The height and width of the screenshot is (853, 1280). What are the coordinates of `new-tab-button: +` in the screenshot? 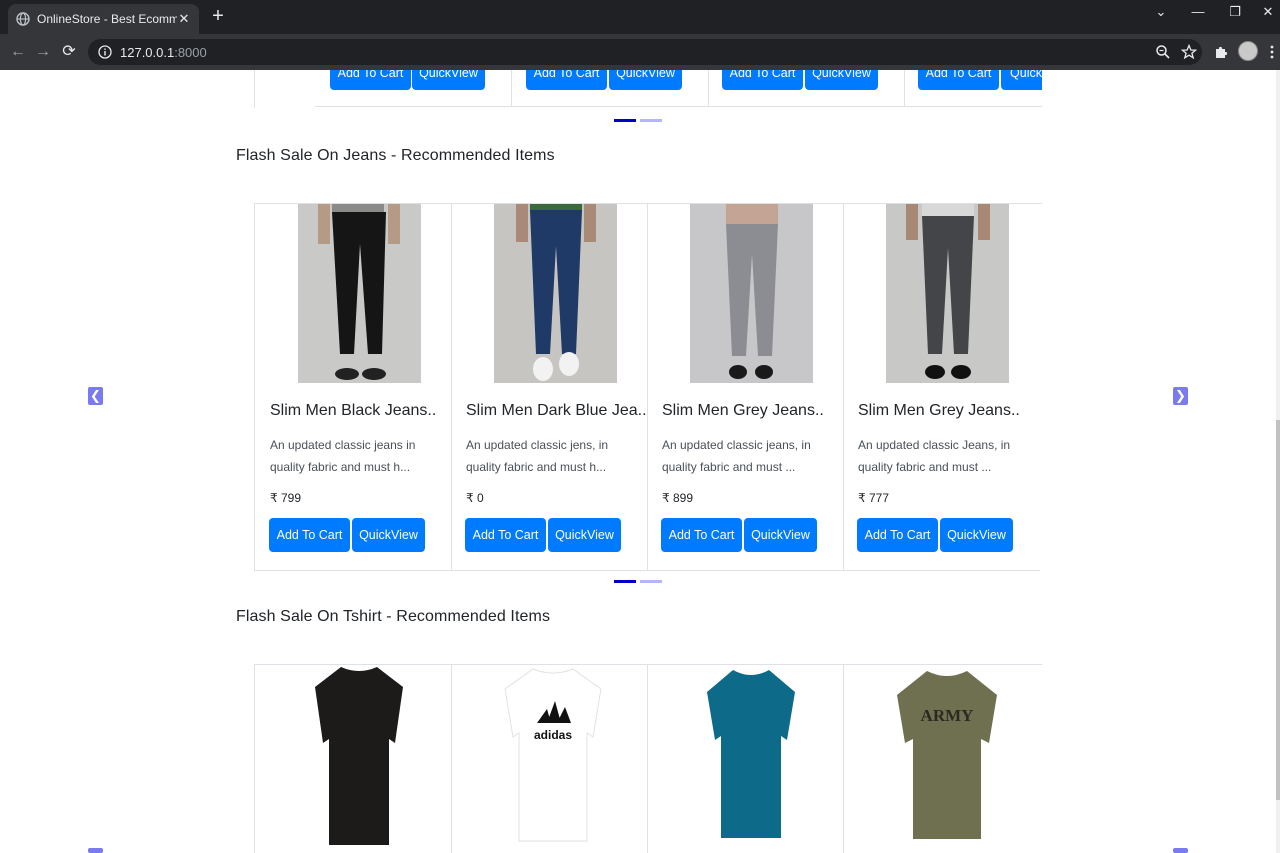 It's located at (218, 16).